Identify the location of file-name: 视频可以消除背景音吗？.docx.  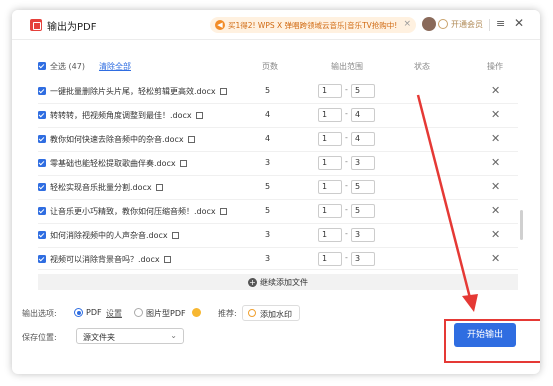
(110, 259).